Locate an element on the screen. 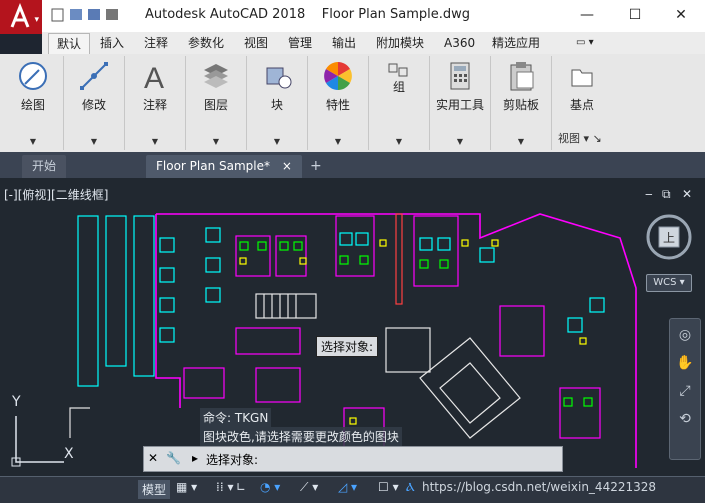 This screenshot has height=503, width=705. panel-label: 剪贴板 is located at coordinates (520, 105).